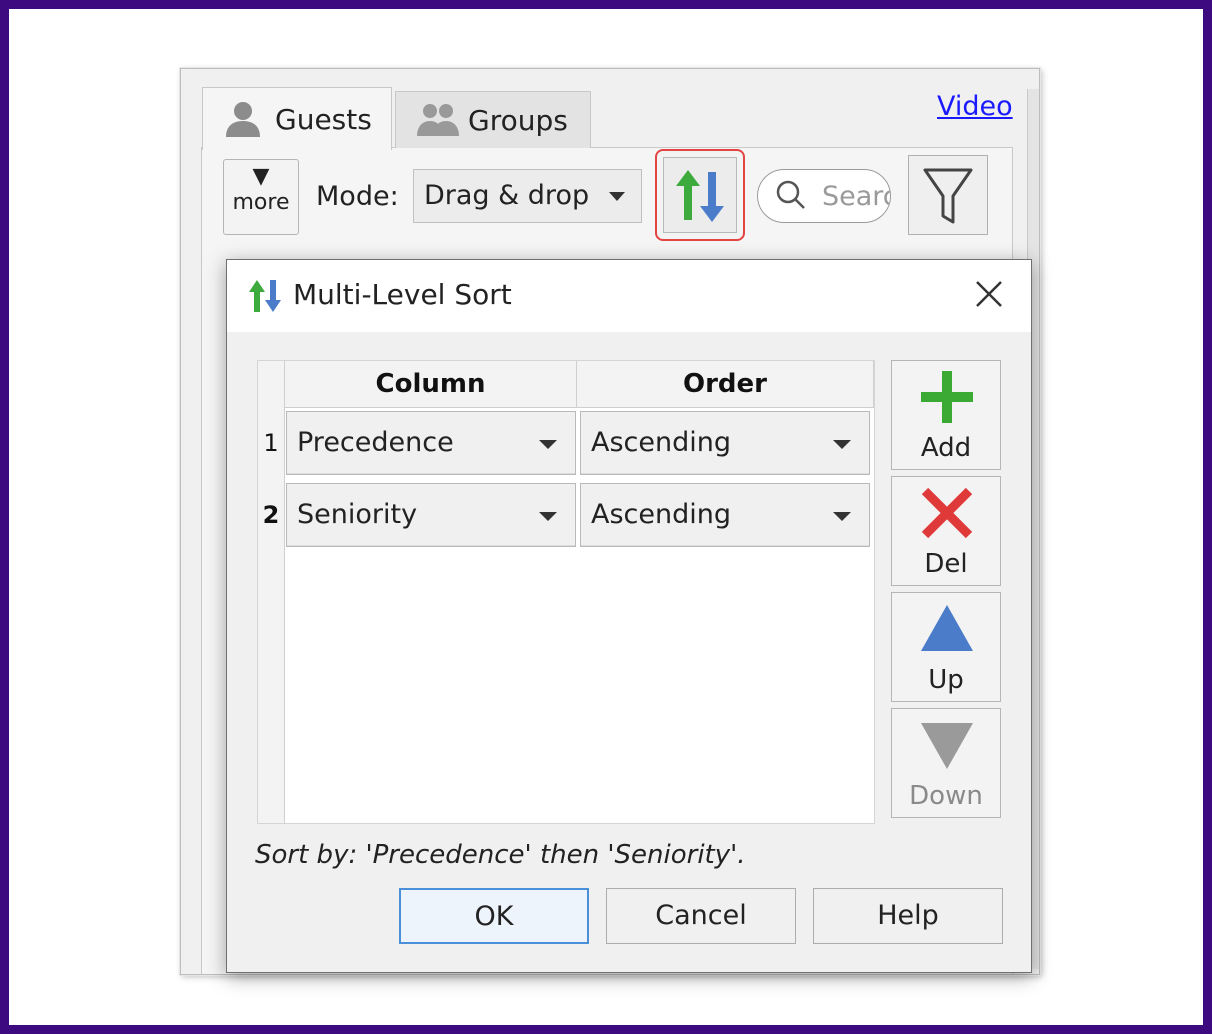 The image size is (1212, 1034). What do you see at coordinates (701, 916) in the screenshot?
I see `cancel-button: Cancel` at bounding box center [701, 916].